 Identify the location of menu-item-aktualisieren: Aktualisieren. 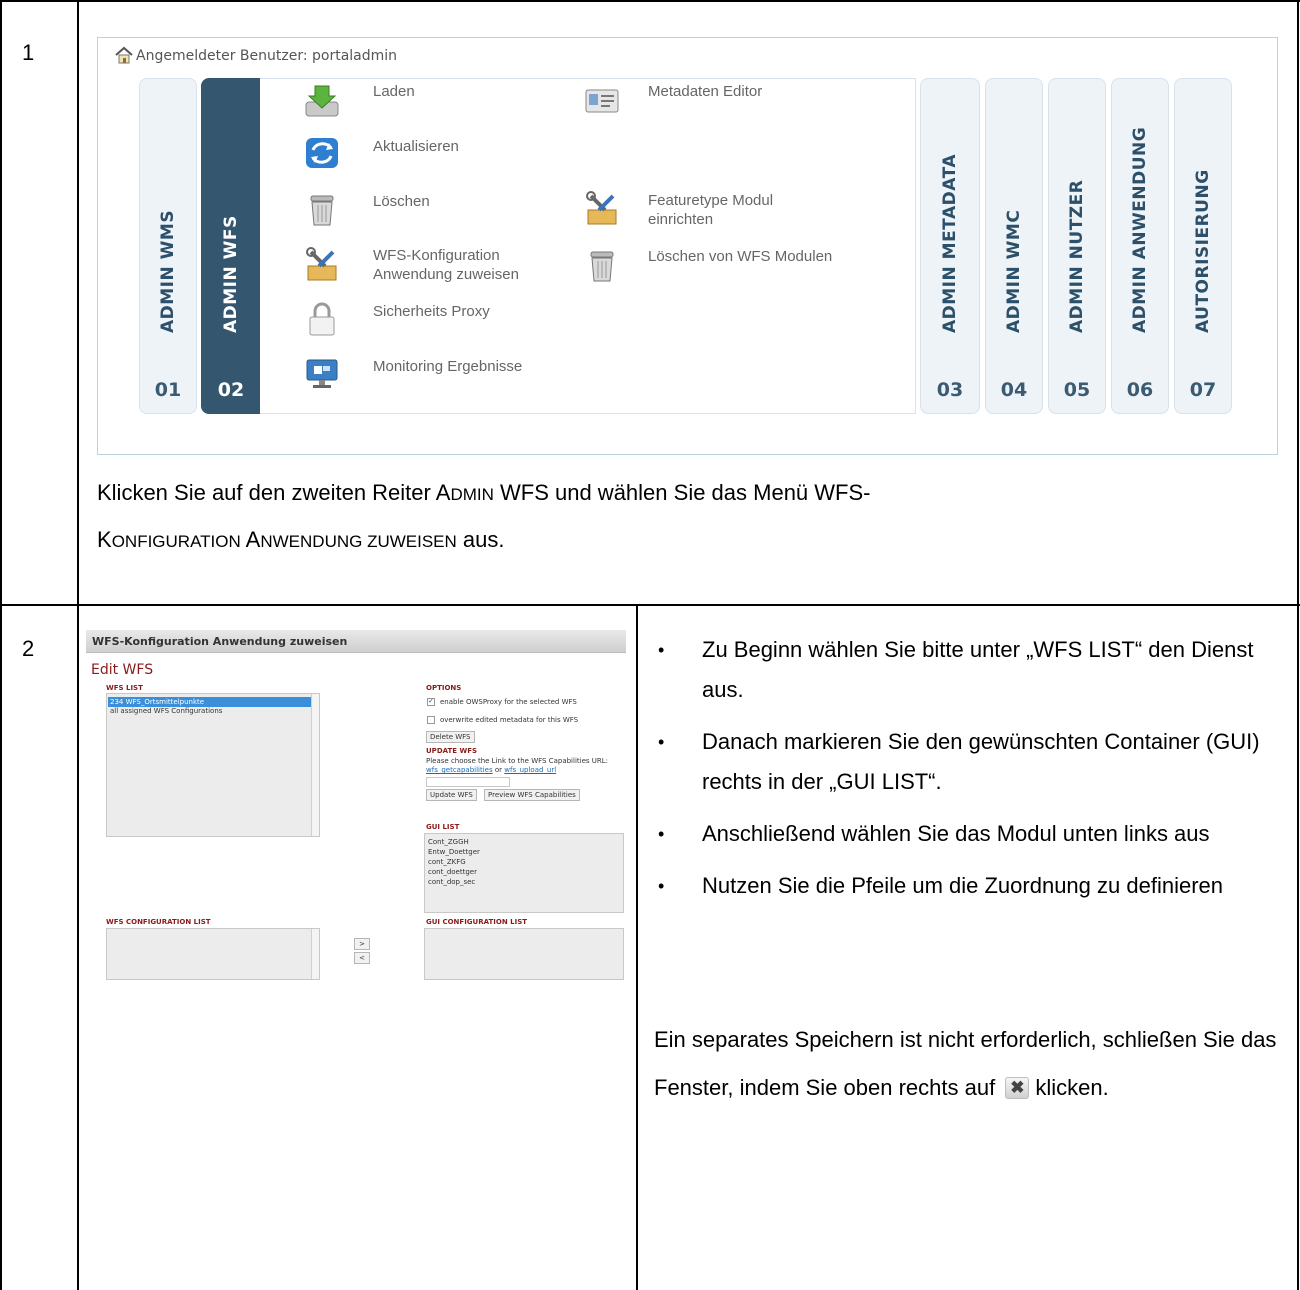
(416, 146).